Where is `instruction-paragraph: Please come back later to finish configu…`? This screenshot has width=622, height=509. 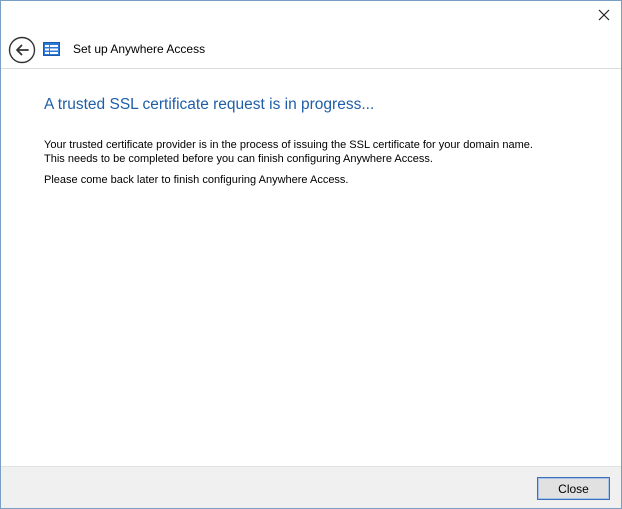
instruction-paragraph: Please come back later to finish configu… is located at coordinates (196, 180).